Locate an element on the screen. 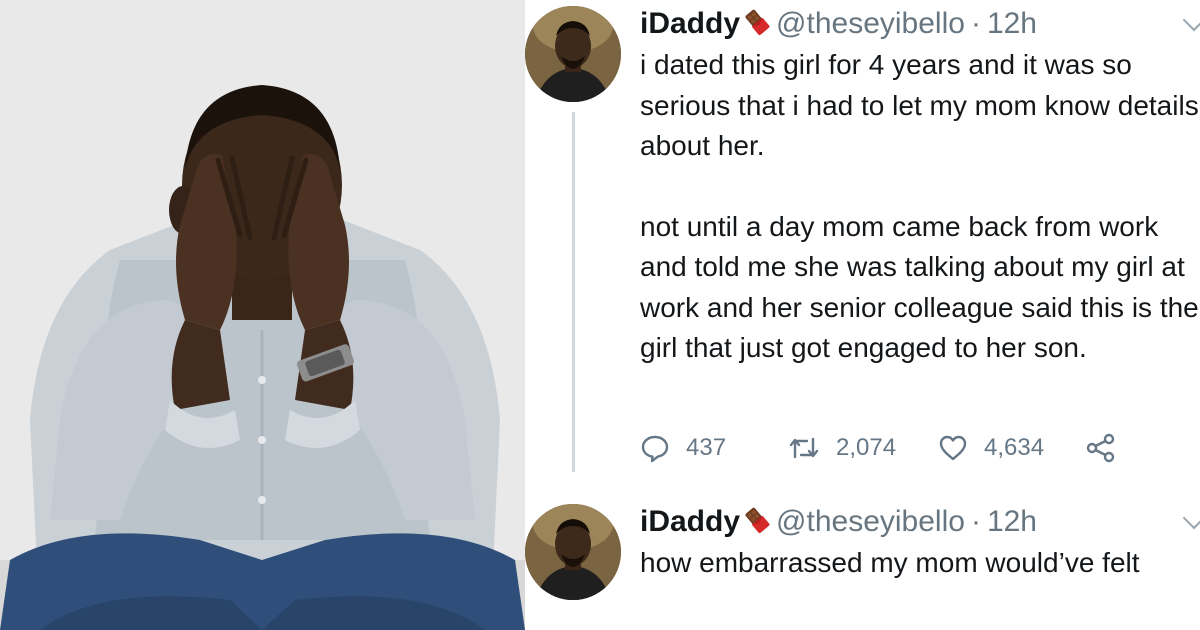 The height and width of the screenshot is (630, 1200). retweet-count: 2,074 is located at coordinates (866, 447).